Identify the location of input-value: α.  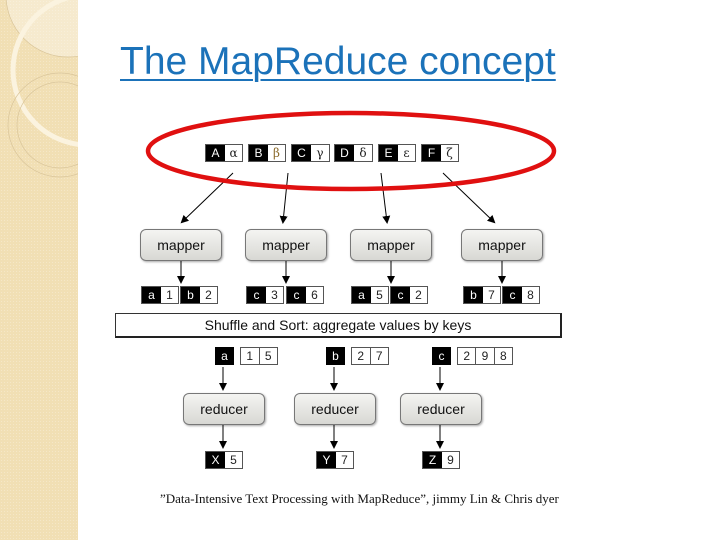
(233, 153).